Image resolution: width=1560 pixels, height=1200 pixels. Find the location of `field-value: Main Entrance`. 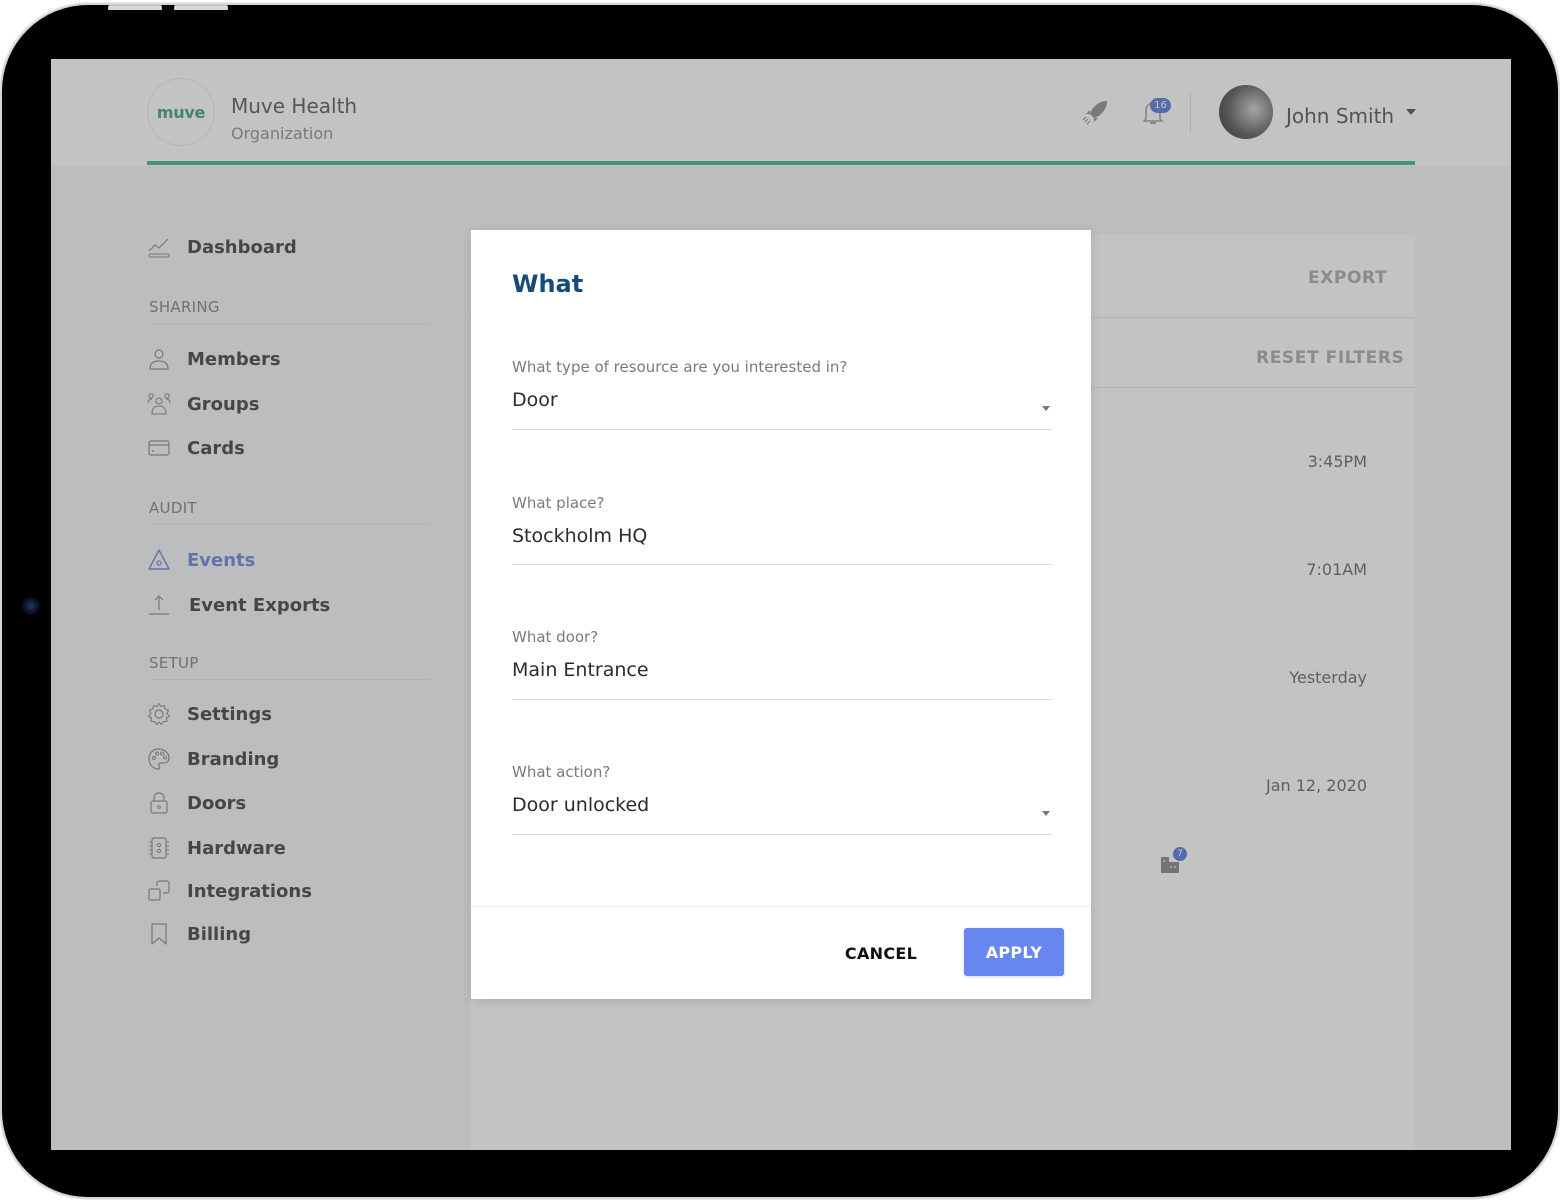

field-value: Main Entrance is located at coordinates (580, 670).